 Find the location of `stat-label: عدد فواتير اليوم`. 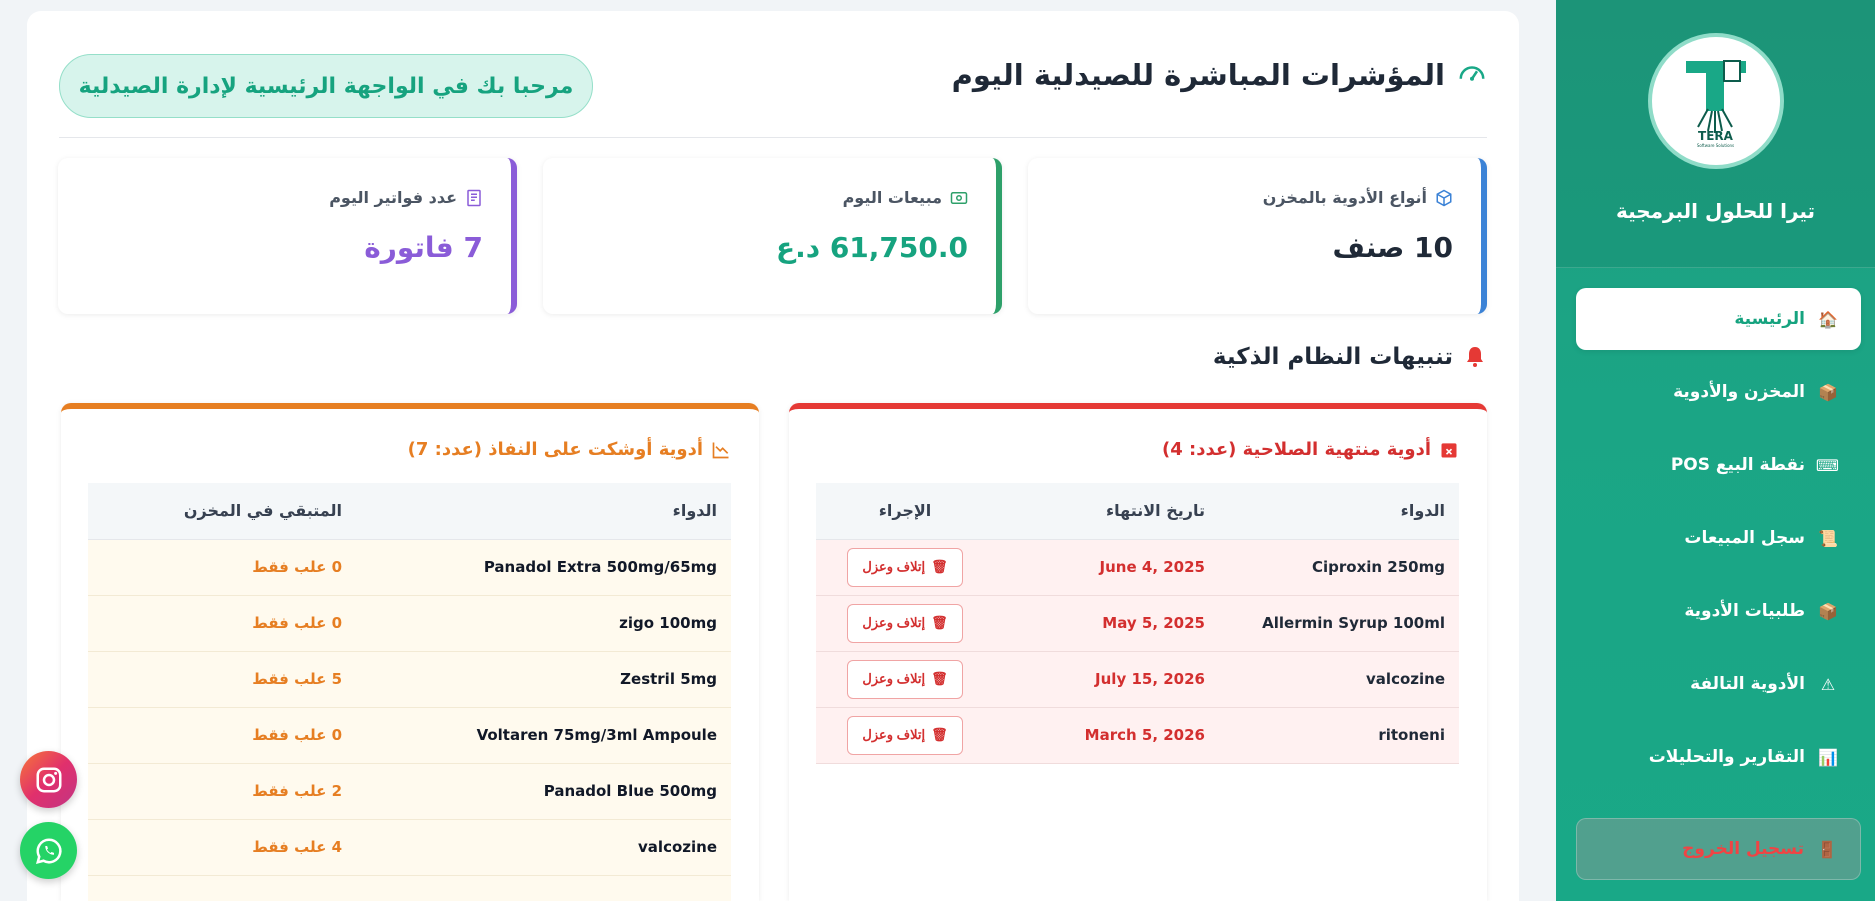

stat-label: عدد فواتير اليوم is located at coordinates (393, 197).